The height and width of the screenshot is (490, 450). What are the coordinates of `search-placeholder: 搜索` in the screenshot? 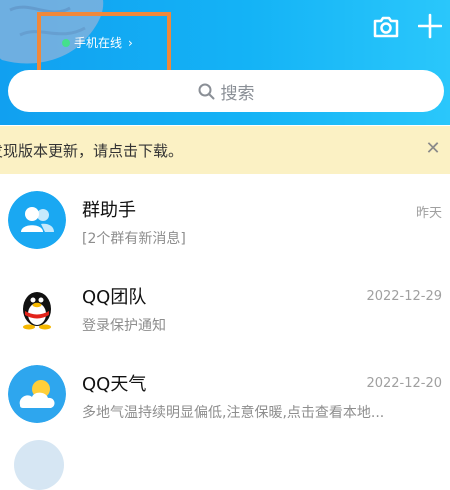 It's located at (237, 93).